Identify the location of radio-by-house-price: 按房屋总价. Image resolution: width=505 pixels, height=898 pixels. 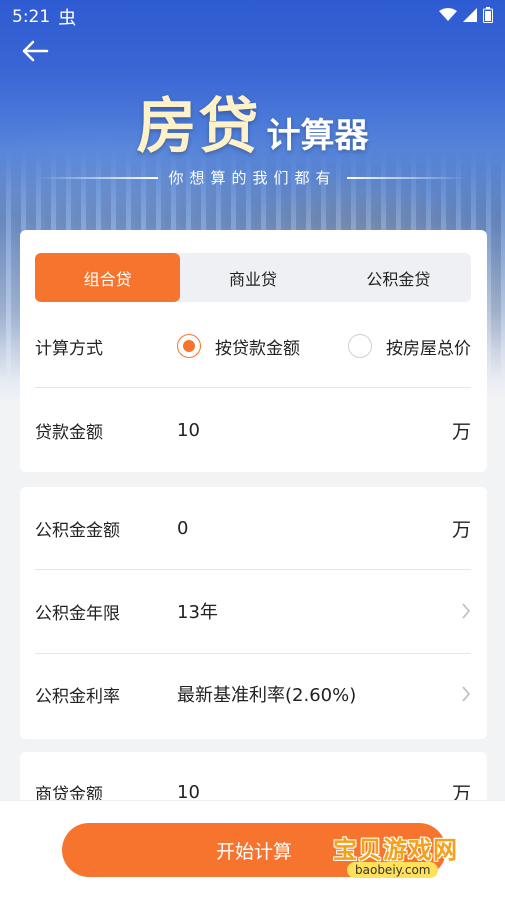
(409, 346).